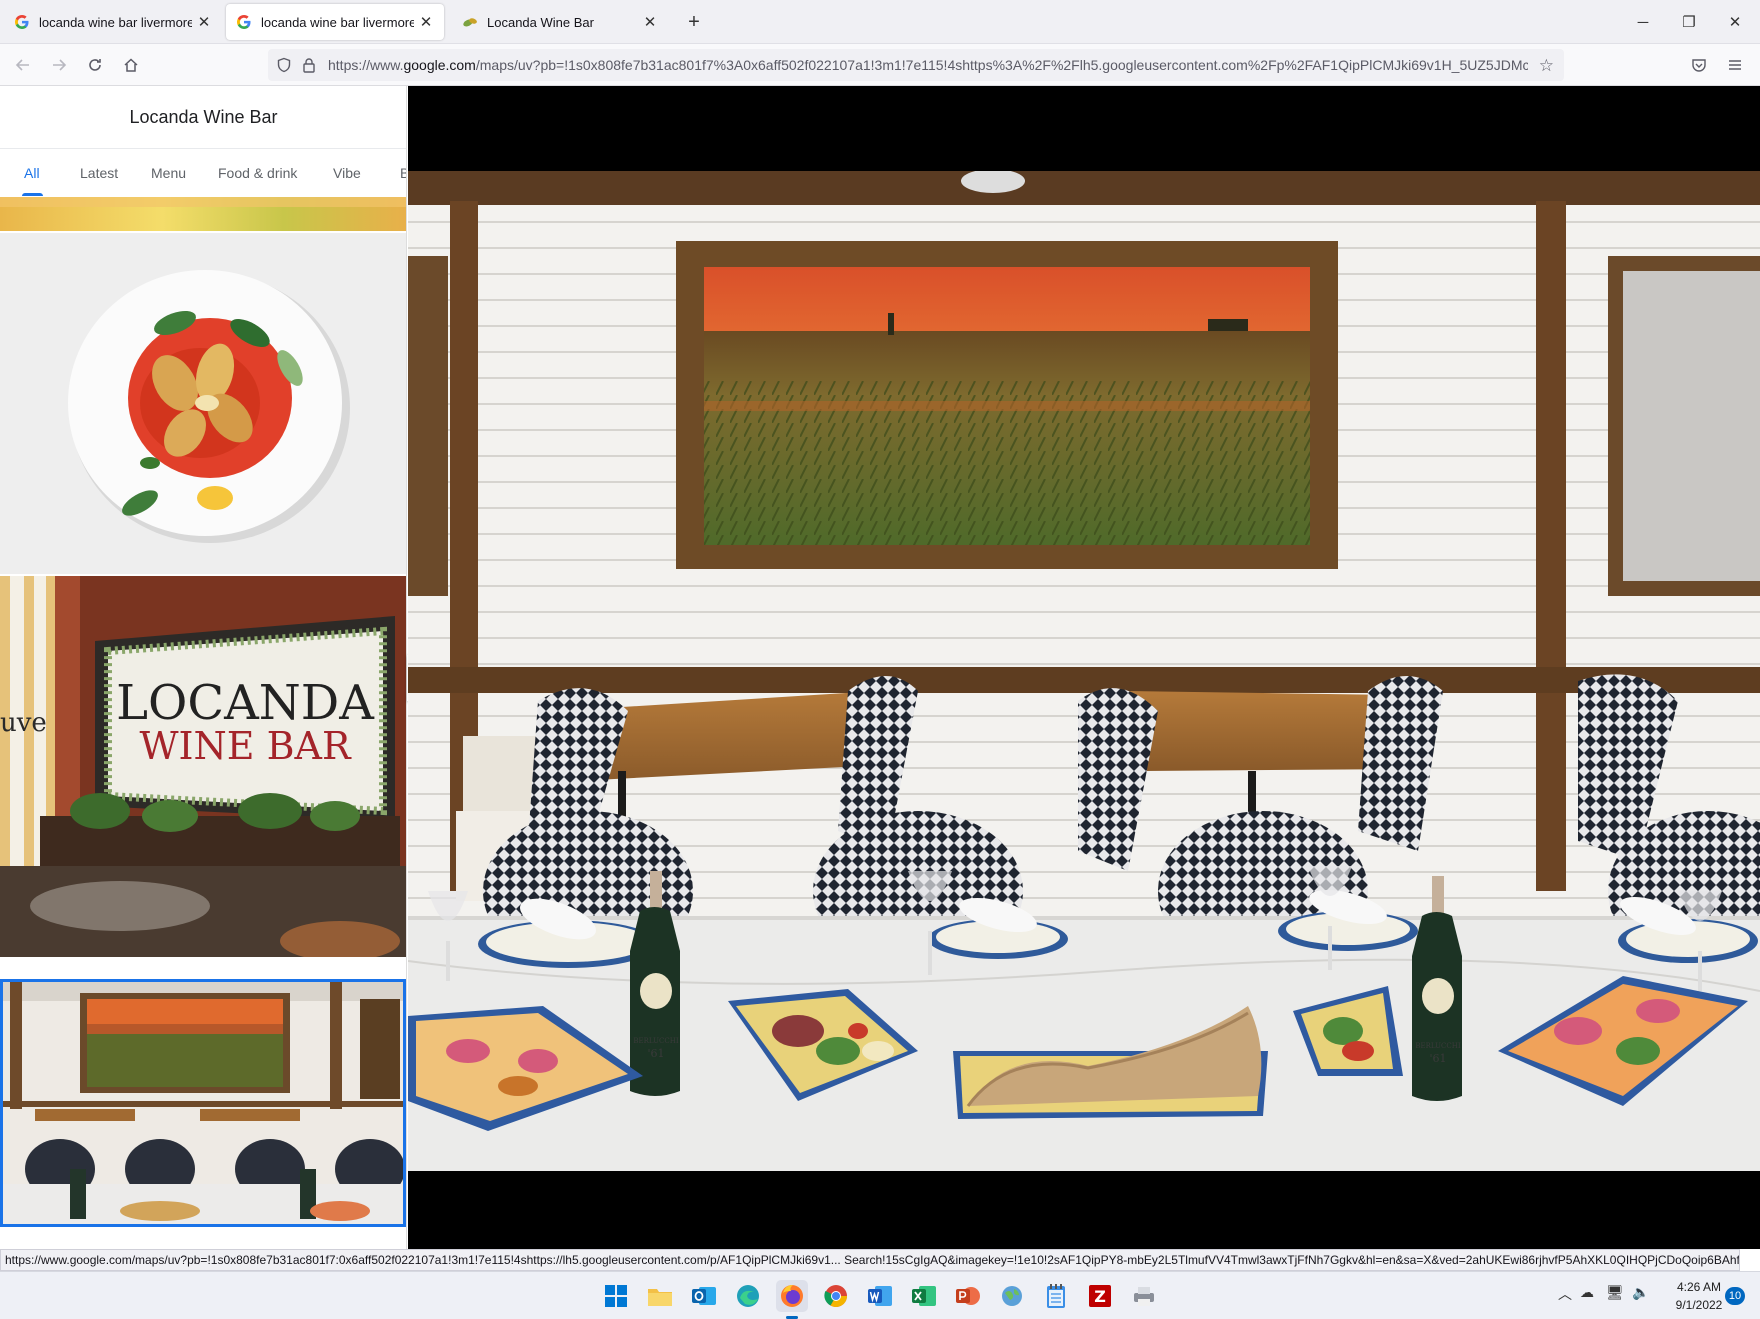  I want to click on locanda-leaf-icon, so click(470, 22).